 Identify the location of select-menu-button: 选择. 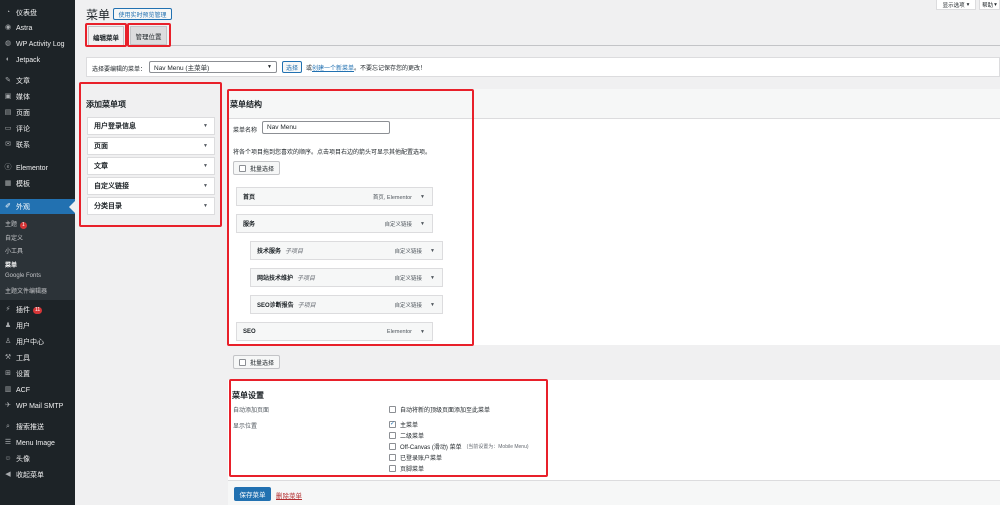
(292, 67).